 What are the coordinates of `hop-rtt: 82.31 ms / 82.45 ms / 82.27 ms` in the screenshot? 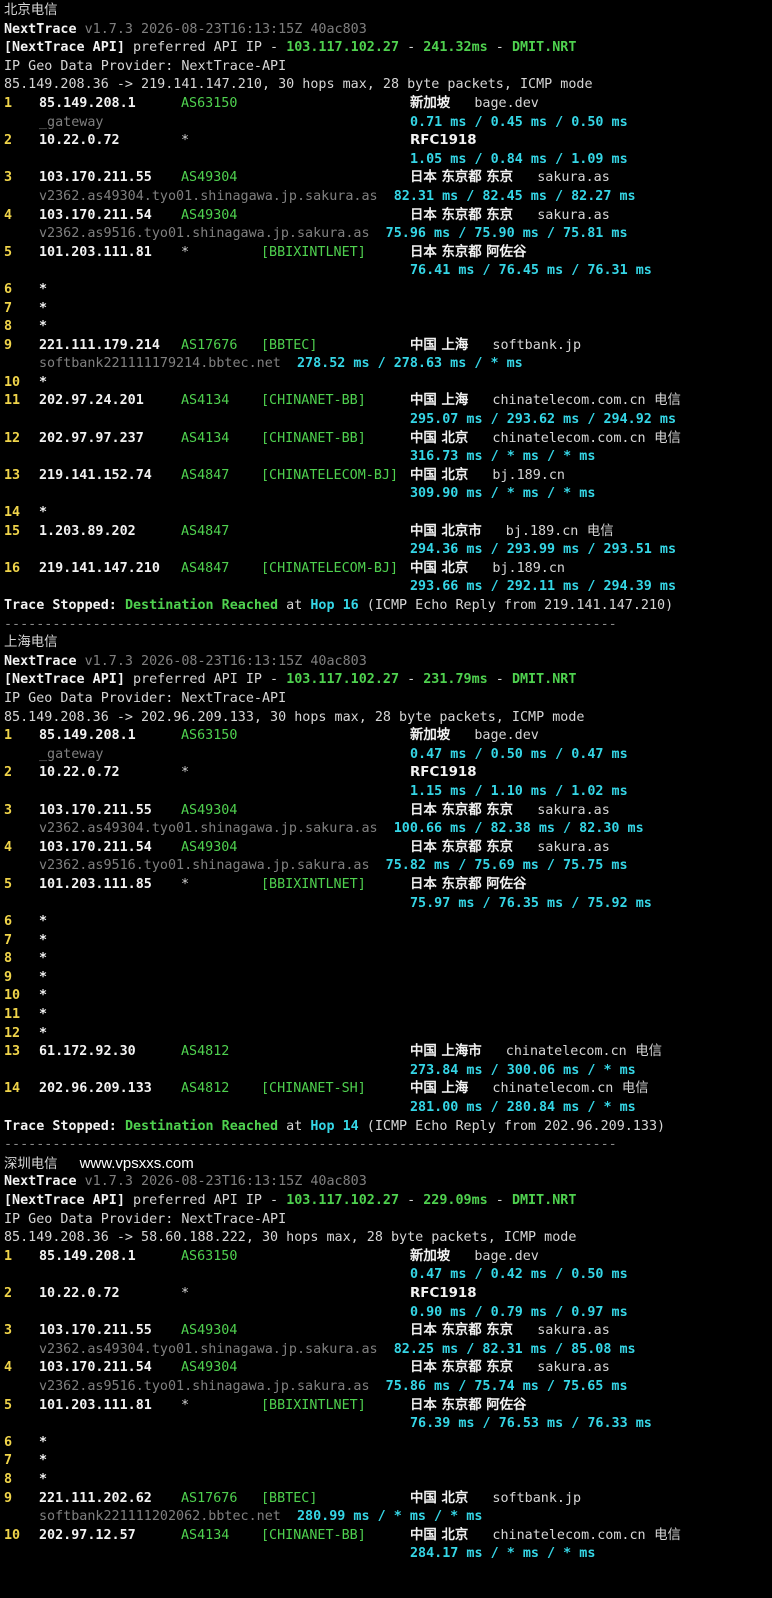 It's located at (506, 196).